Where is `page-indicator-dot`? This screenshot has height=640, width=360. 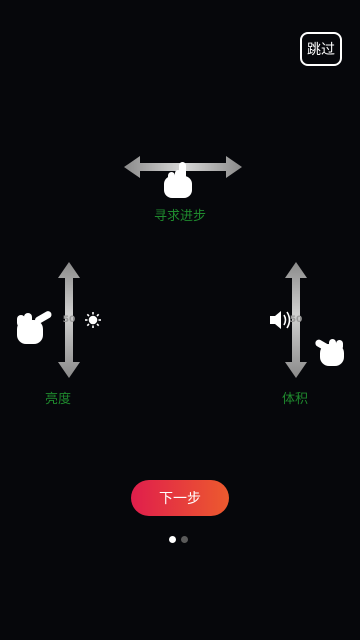 page-indicator-dot is located at coordinates (184, 539).